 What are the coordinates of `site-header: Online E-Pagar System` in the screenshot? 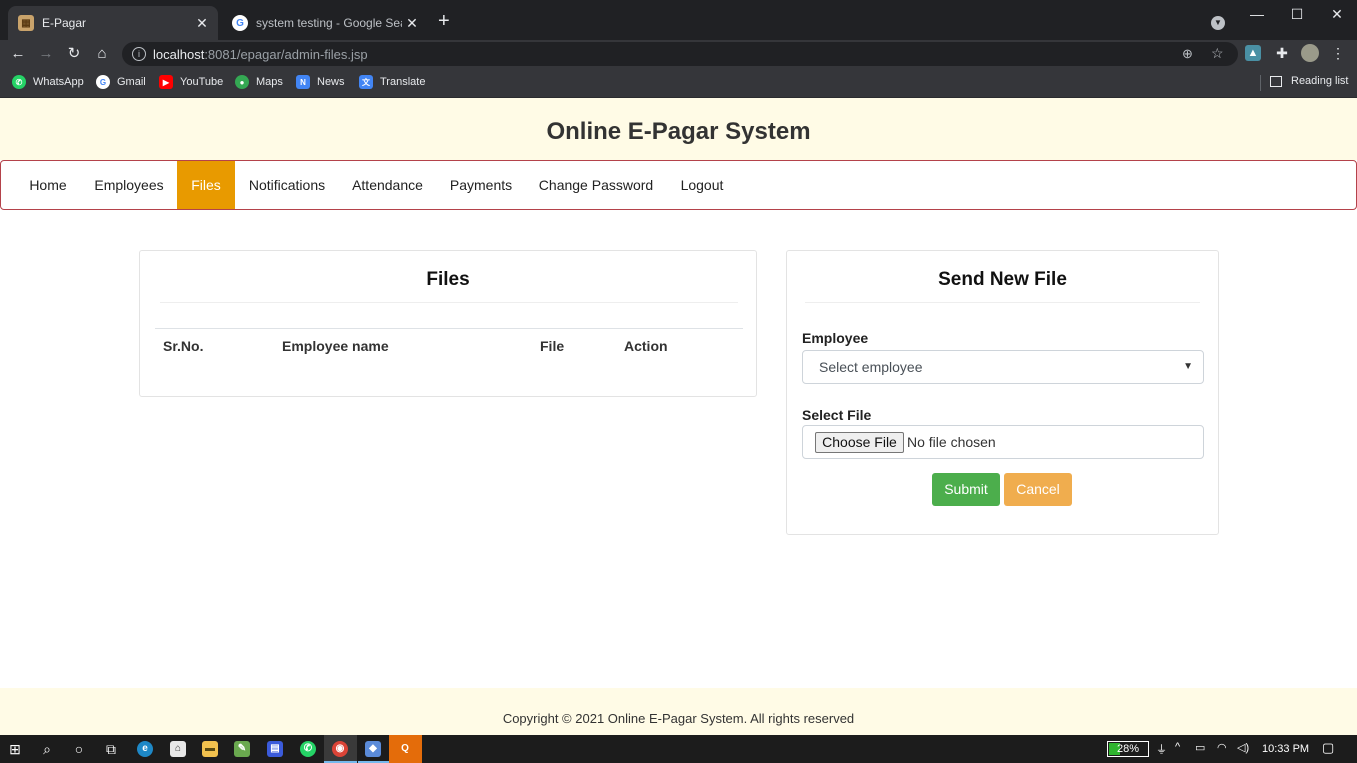 It's located at (678, 129).